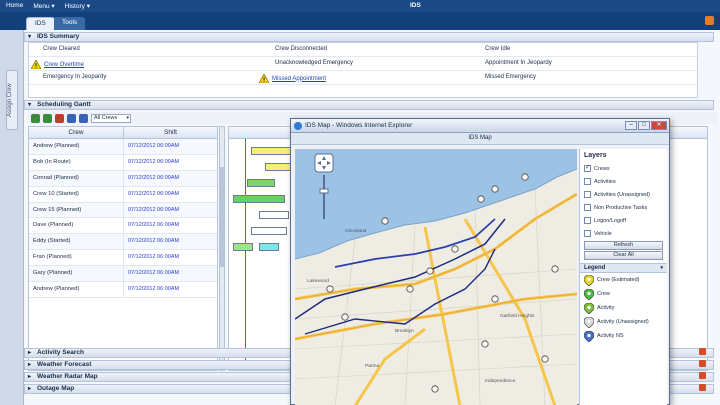  Describe the element at coordinates (606, 308) in the screenshot. I see `legend-label: Activity` at that location.